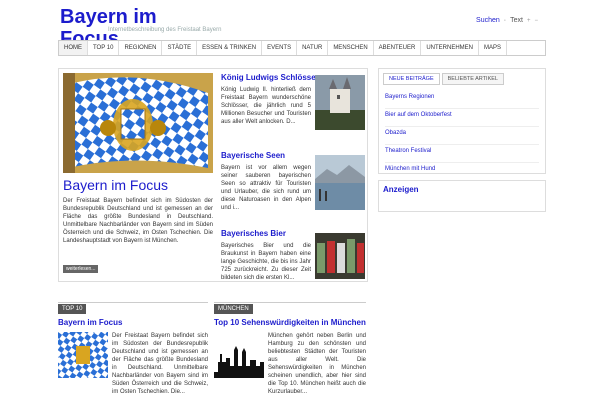  What do you see at coordinates (529, 21) in the screenshot?
I see `text-increase-icon: +` at bounding box center [529, 21].